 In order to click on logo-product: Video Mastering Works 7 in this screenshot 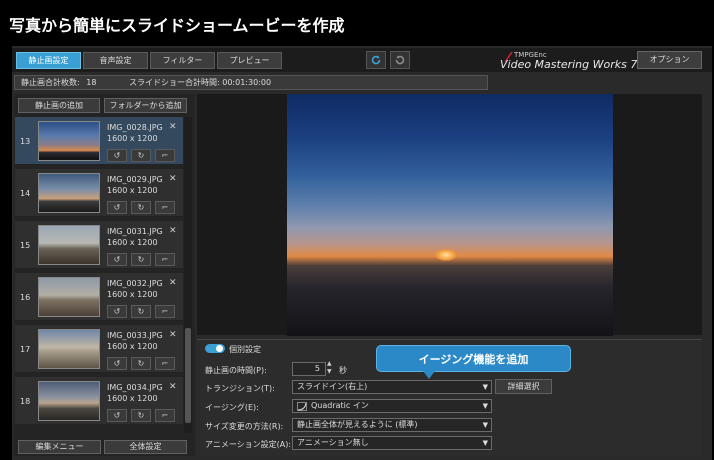, I will do `click(569, 64)`.